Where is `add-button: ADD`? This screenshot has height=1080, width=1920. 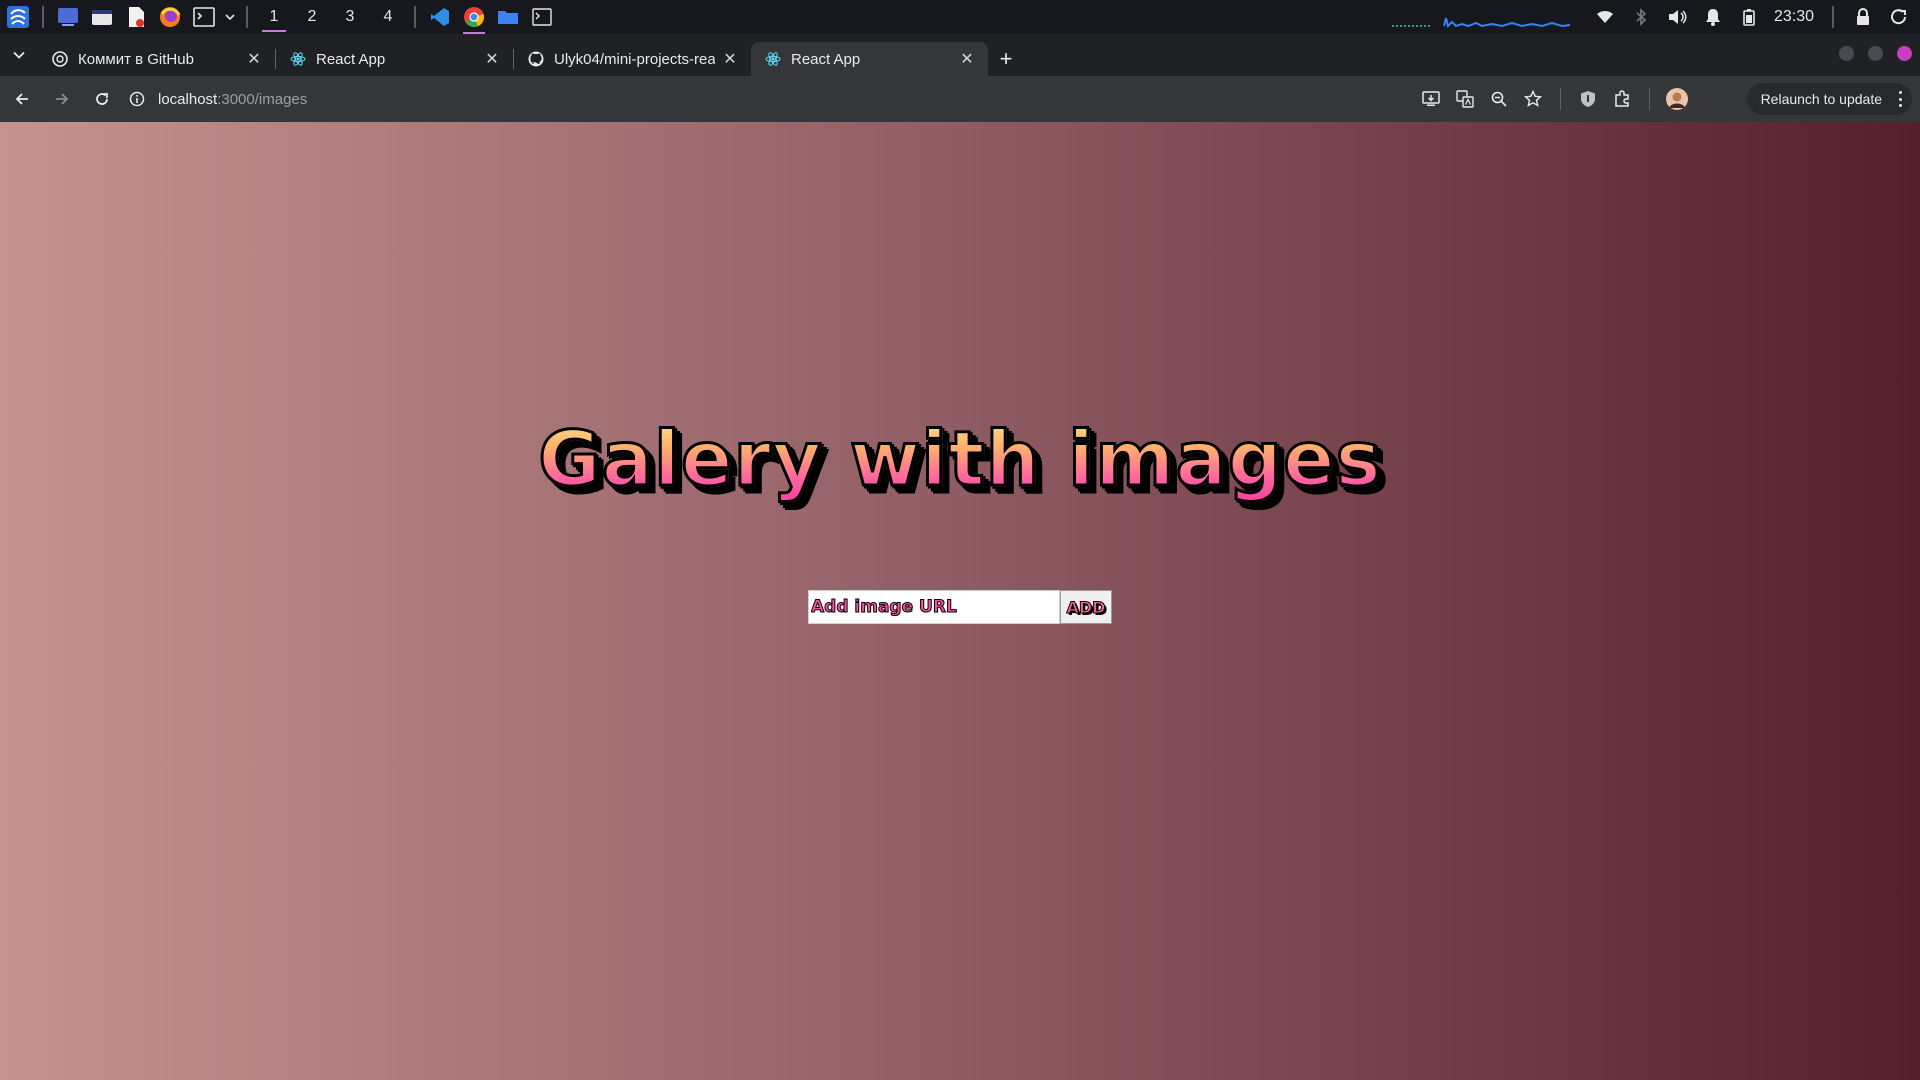 add-button: ADD is located at coordinates (1086, 607).